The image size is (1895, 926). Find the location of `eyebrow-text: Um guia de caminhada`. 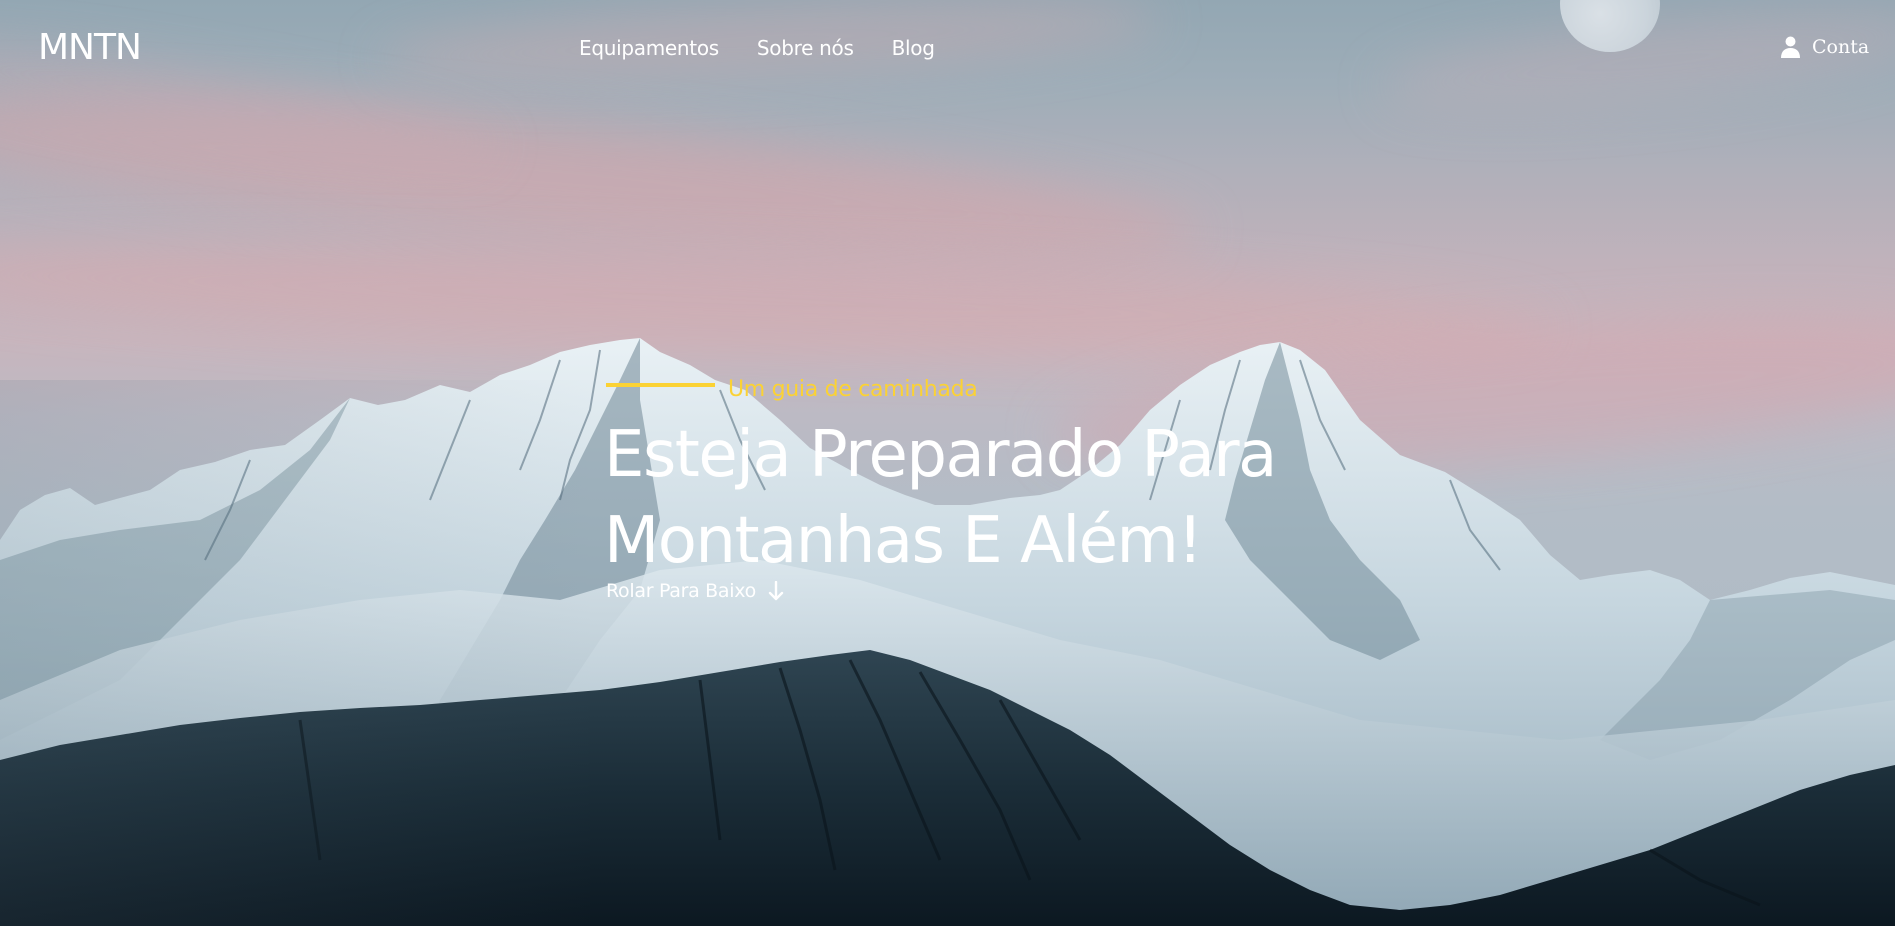

eyebrow-text: Um guia de caminhada is located at coordinates (853, 389).